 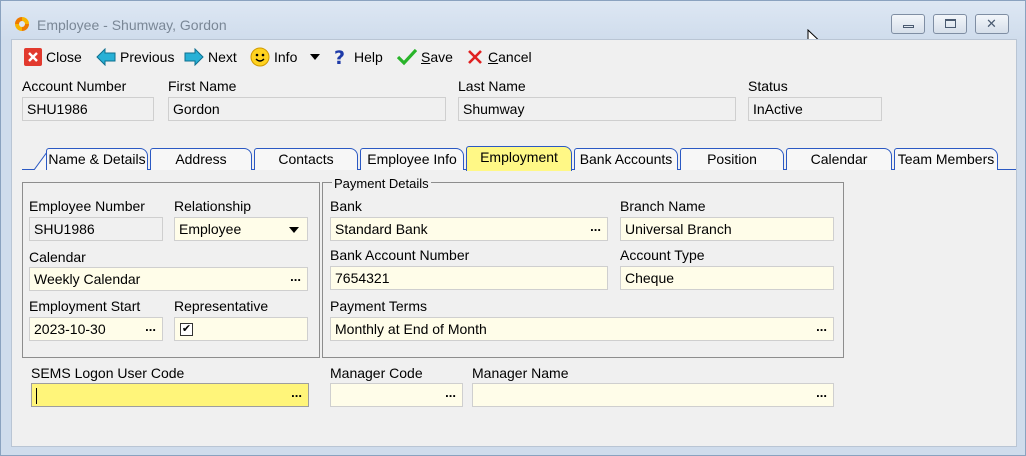 I want to click on first-name-value: Gordon, so click(x=196, y=109).